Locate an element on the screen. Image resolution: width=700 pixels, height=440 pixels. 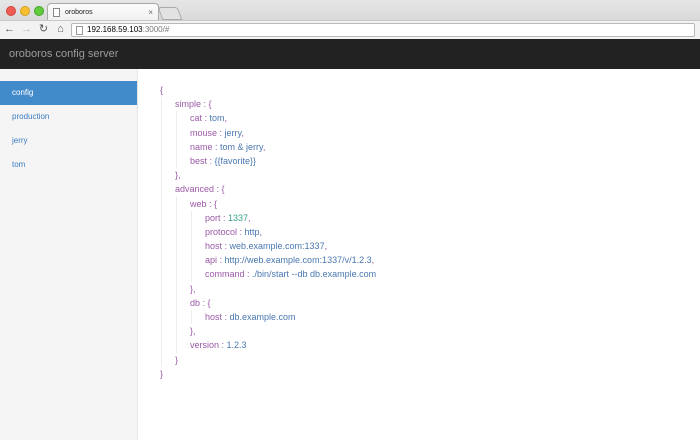
sidebar-item-tom: tom is located at coordinates (68, 165).